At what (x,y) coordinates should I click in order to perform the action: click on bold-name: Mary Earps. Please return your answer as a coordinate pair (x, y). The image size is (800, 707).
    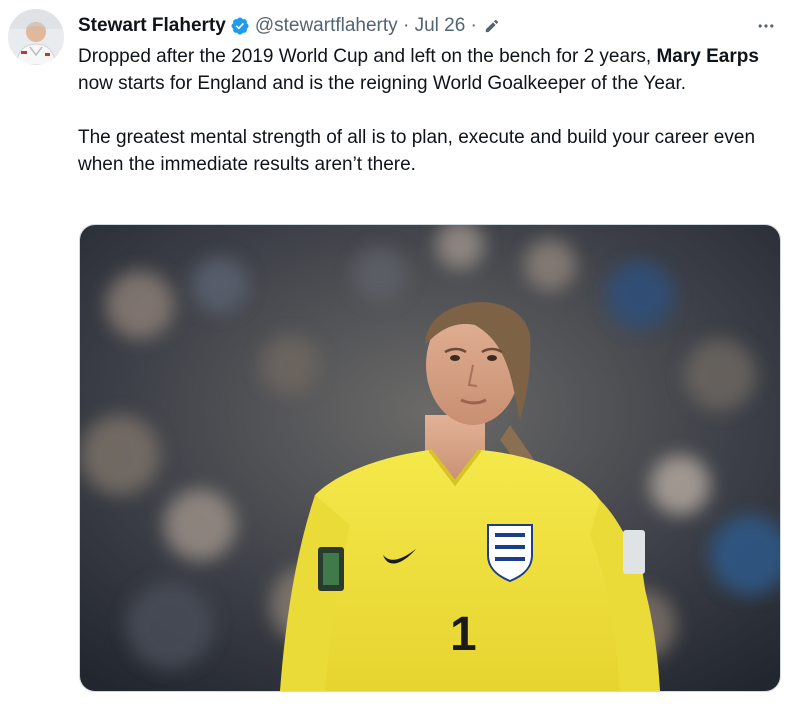
    Looking at the image, I should click on (707, 56).